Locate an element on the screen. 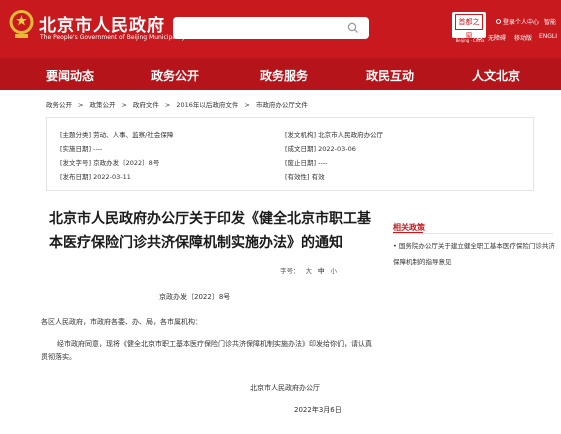 This screenshot has width=561, height=434. accessible-icon is located at coordinates (479, 37).